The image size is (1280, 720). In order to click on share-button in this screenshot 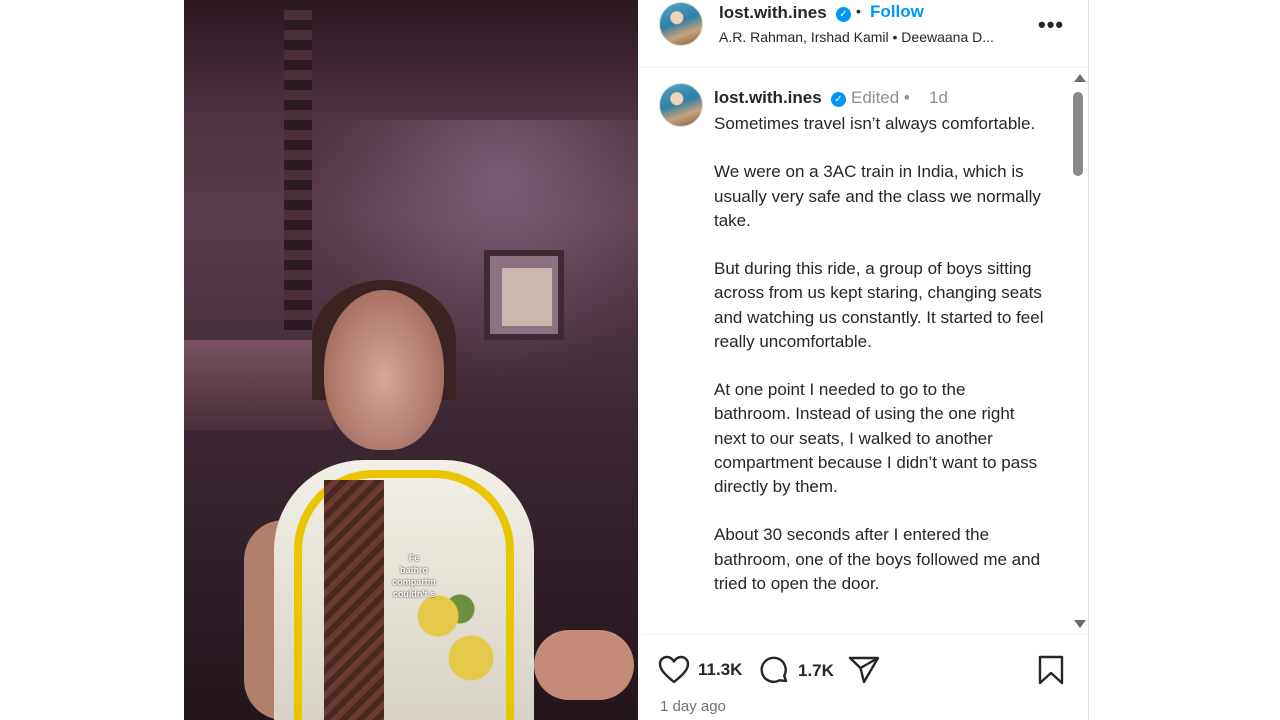, I will do `click(864, 670)`.